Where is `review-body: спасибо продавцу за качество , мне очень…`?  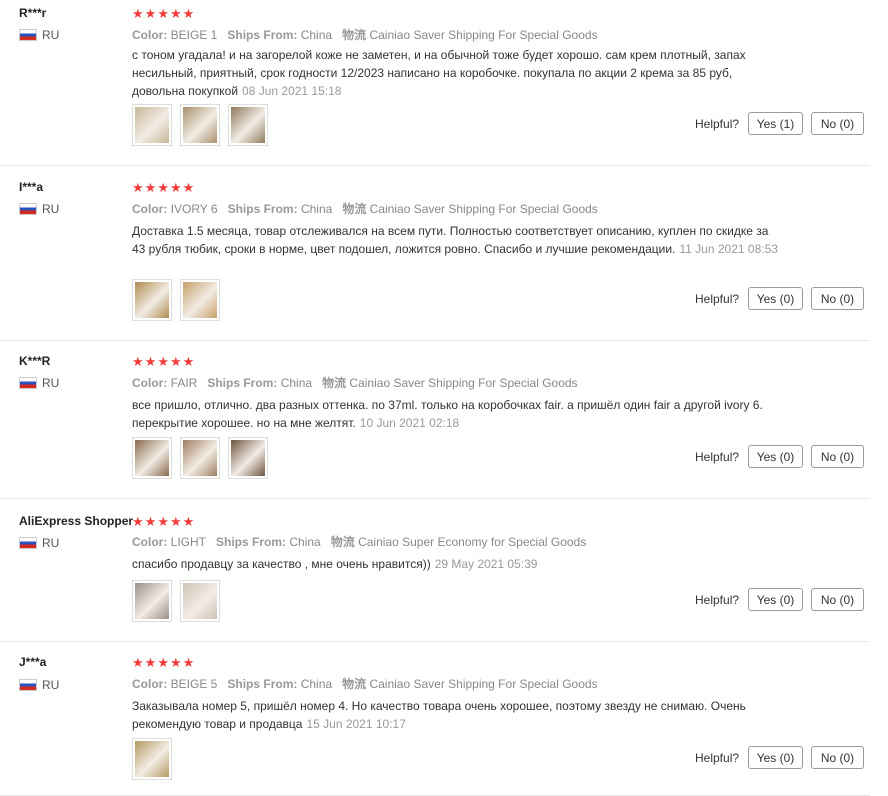 review-body: спасибо продавцу за качество , мне очень… is located at coordinates (281, 564).